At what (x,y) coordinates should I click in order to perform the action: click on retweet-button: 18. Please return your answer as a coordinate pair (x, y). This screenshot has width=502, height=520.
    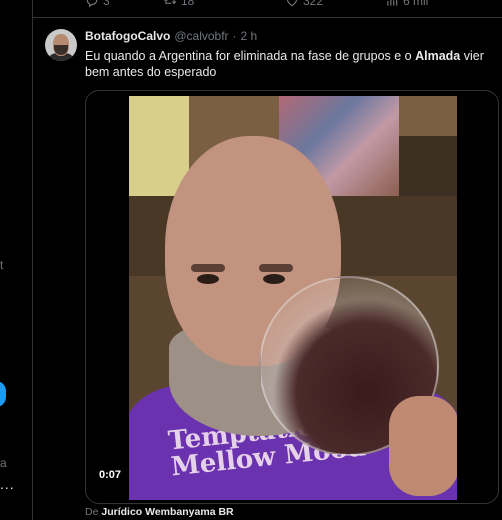
    Looking at the image, I should click on (178, 4).